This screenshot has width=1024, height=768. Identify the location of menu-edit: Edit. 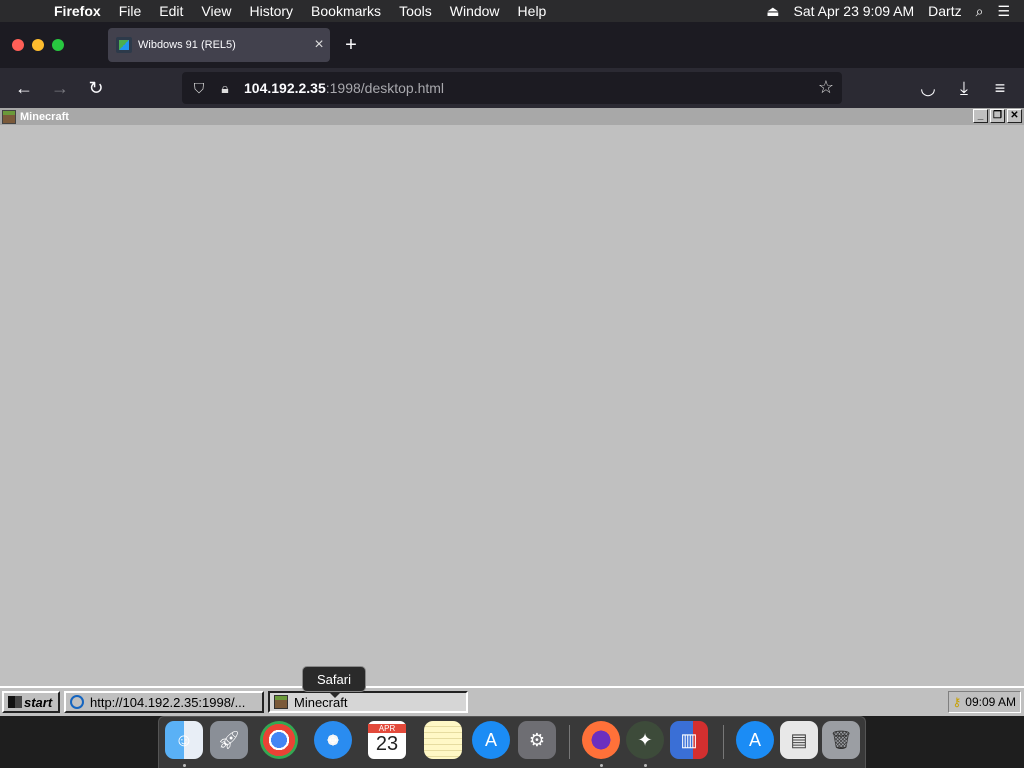
(171, 11).